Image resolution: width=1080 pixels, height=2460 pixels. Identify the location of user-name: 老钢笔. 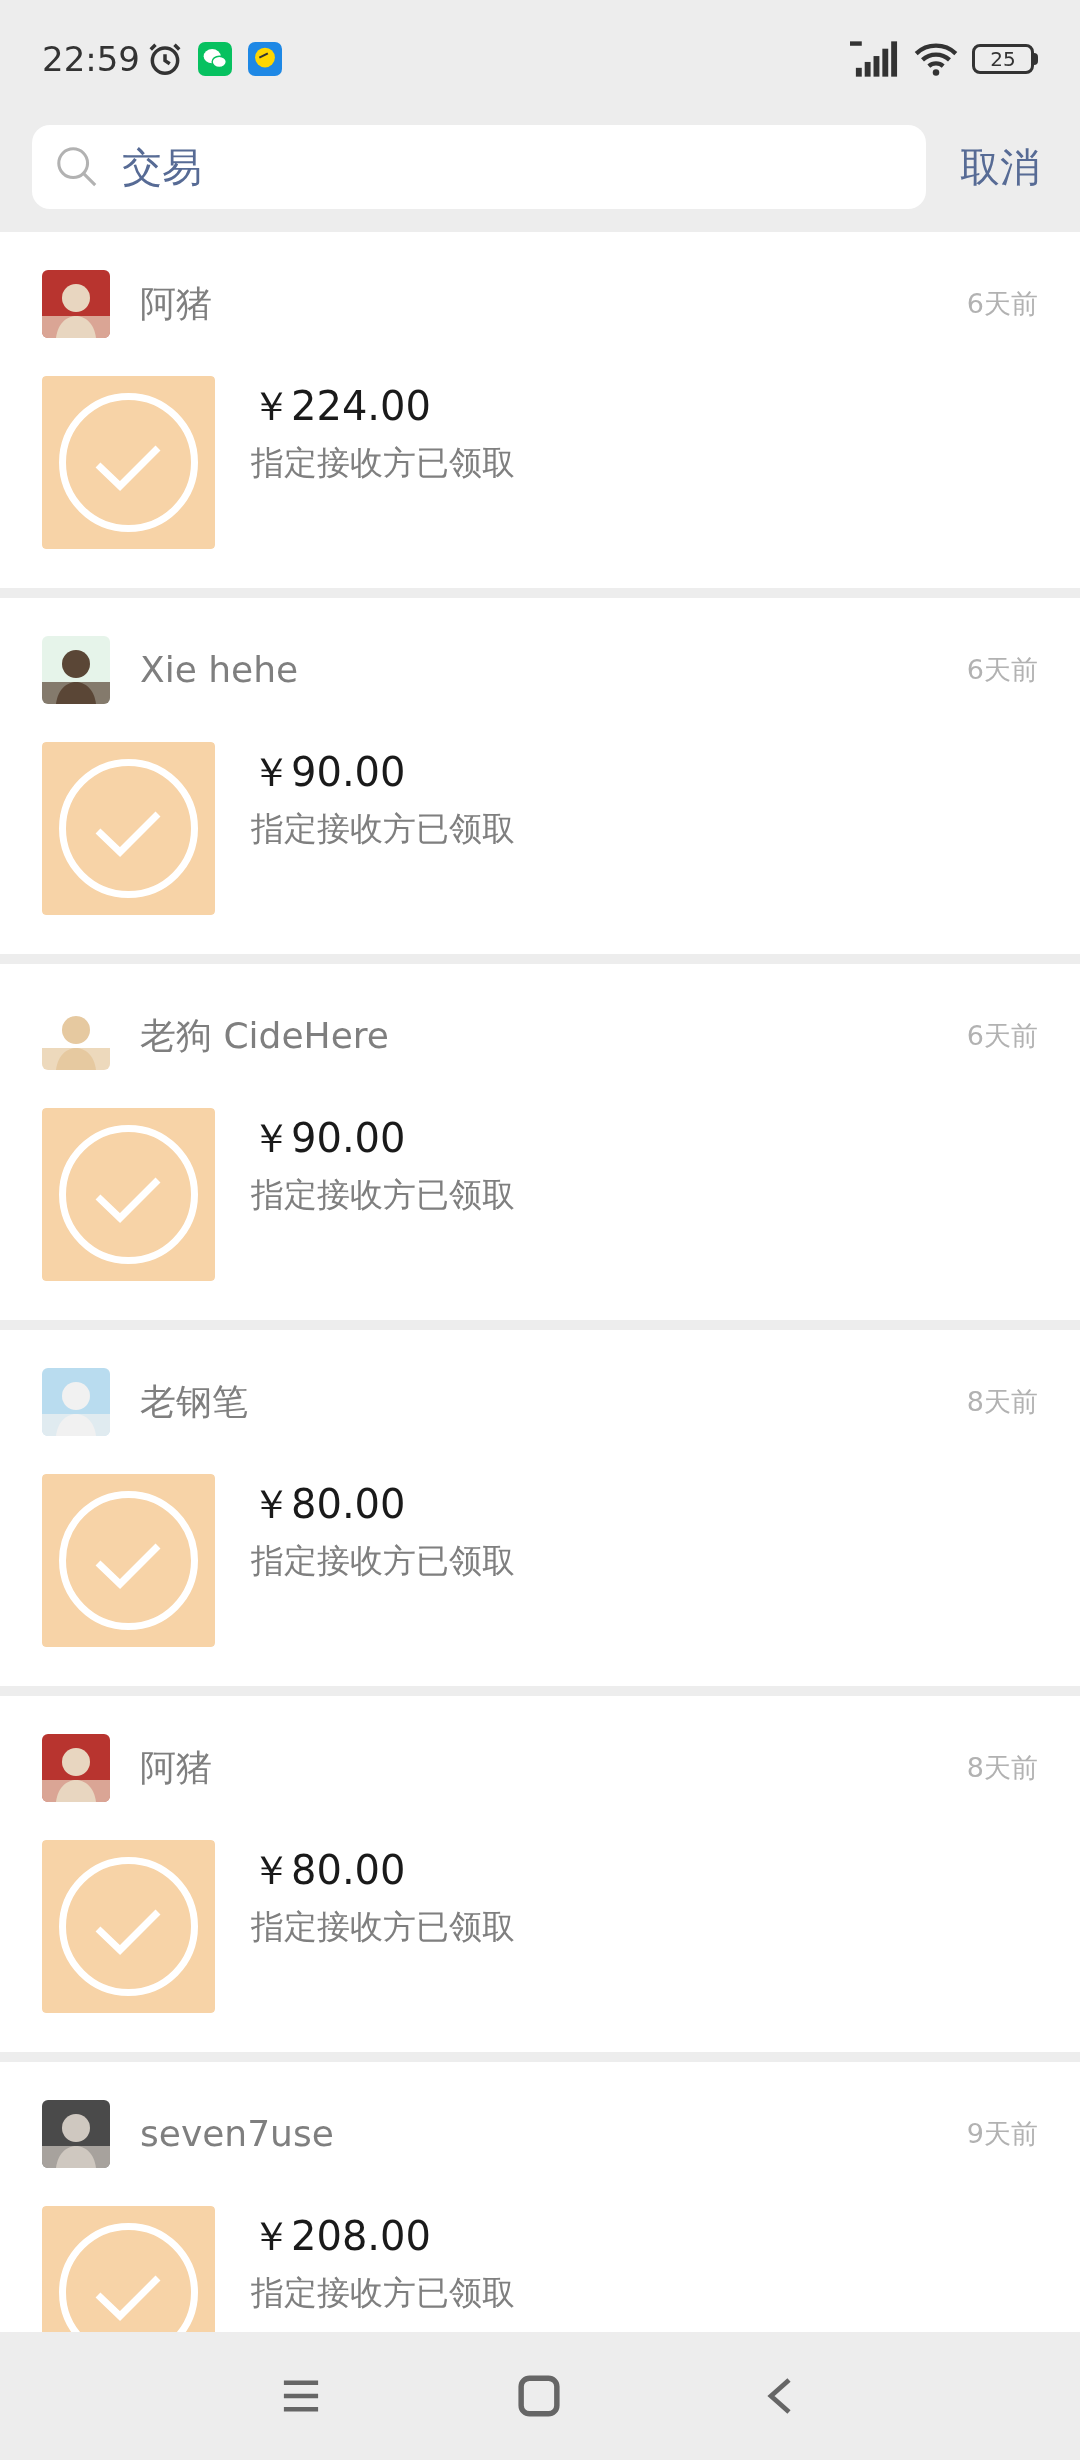
(194, 1402).